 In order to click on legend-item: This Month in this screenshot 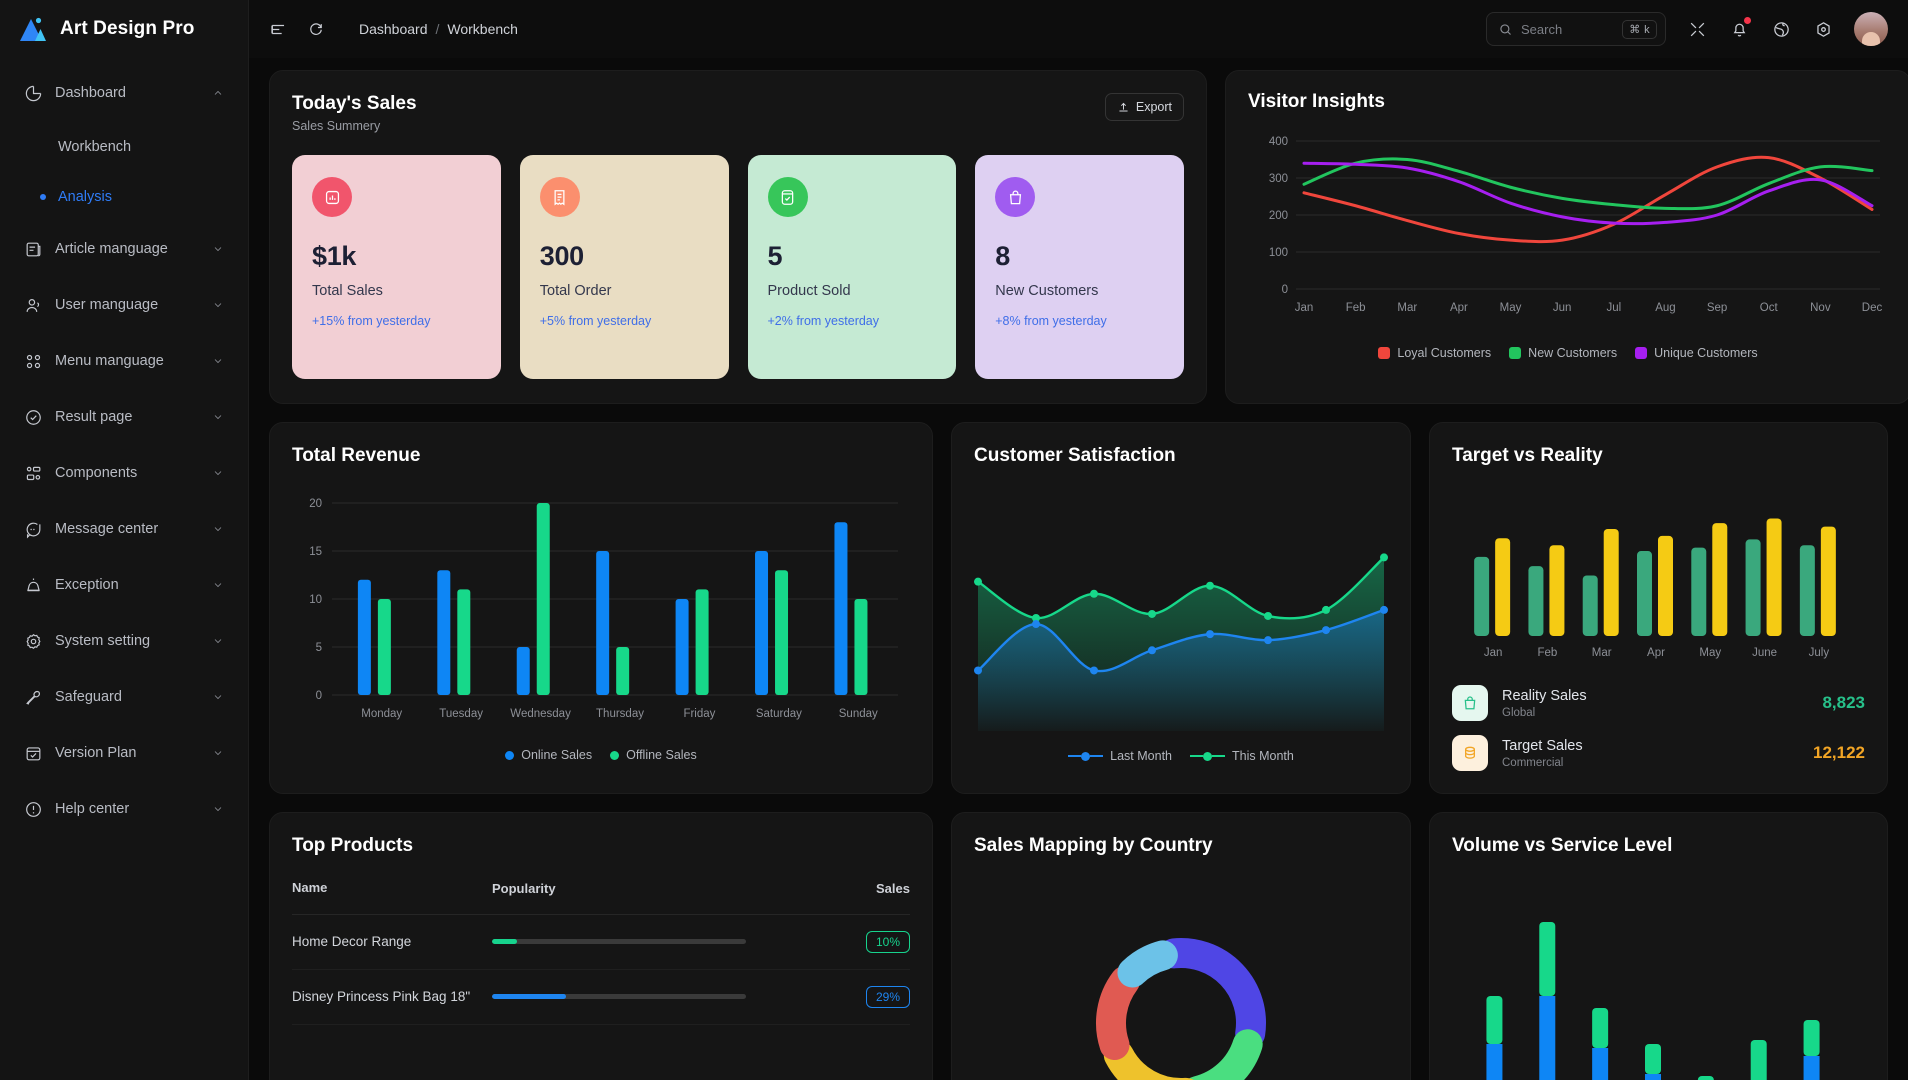, I will do `click(1242, 756)`.